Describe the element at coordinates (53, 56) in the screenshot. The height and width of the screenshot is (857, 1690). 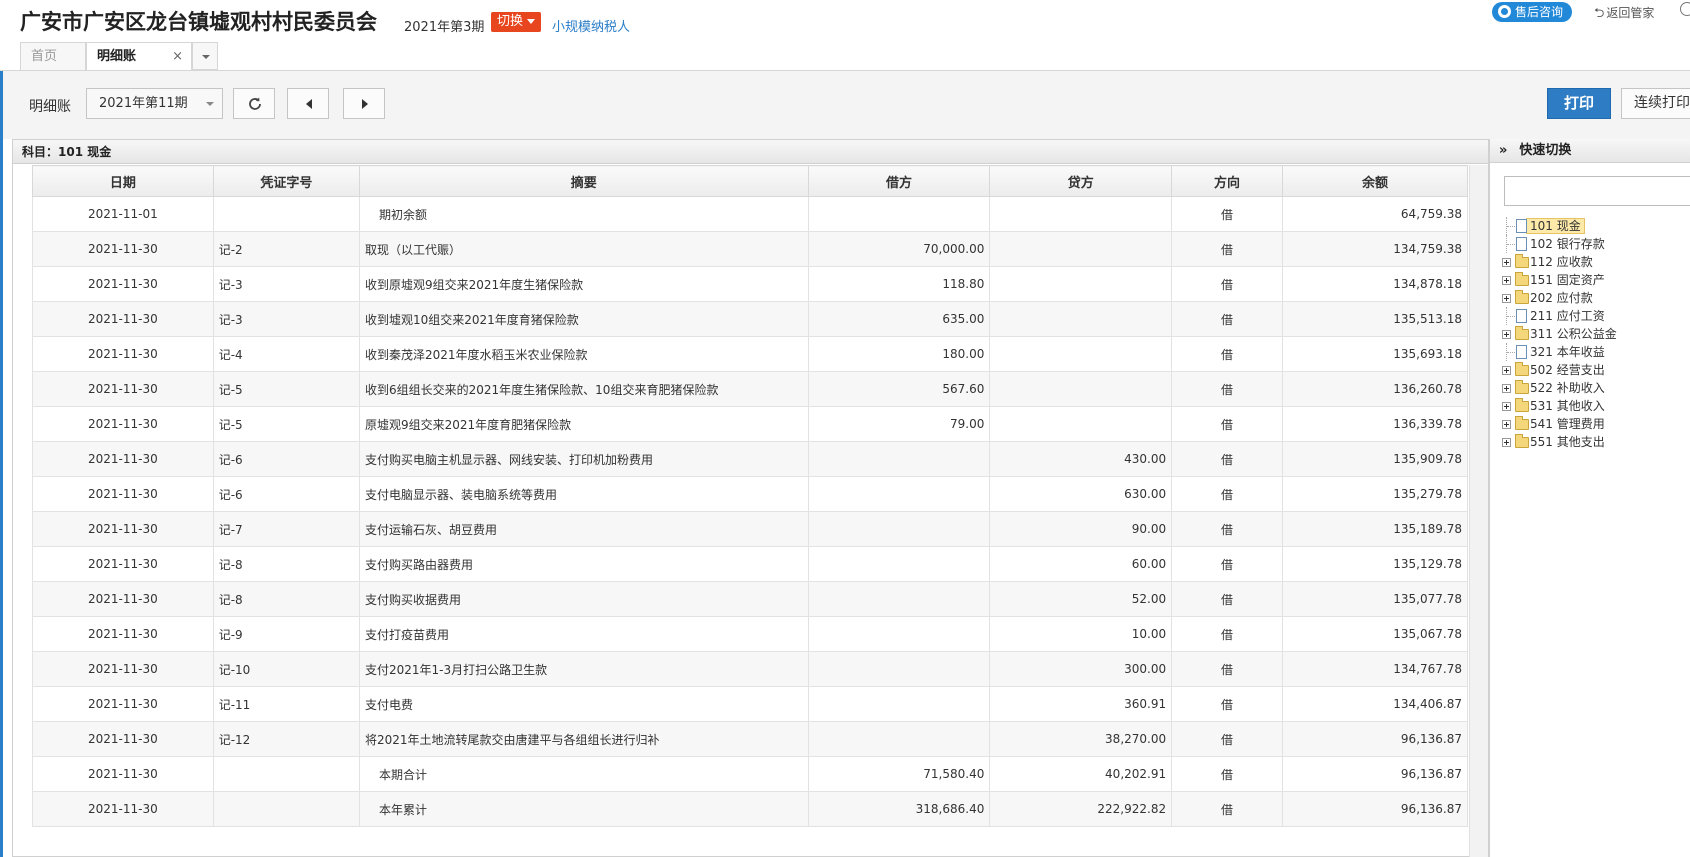
I see `tab-home: 首页` at that location.